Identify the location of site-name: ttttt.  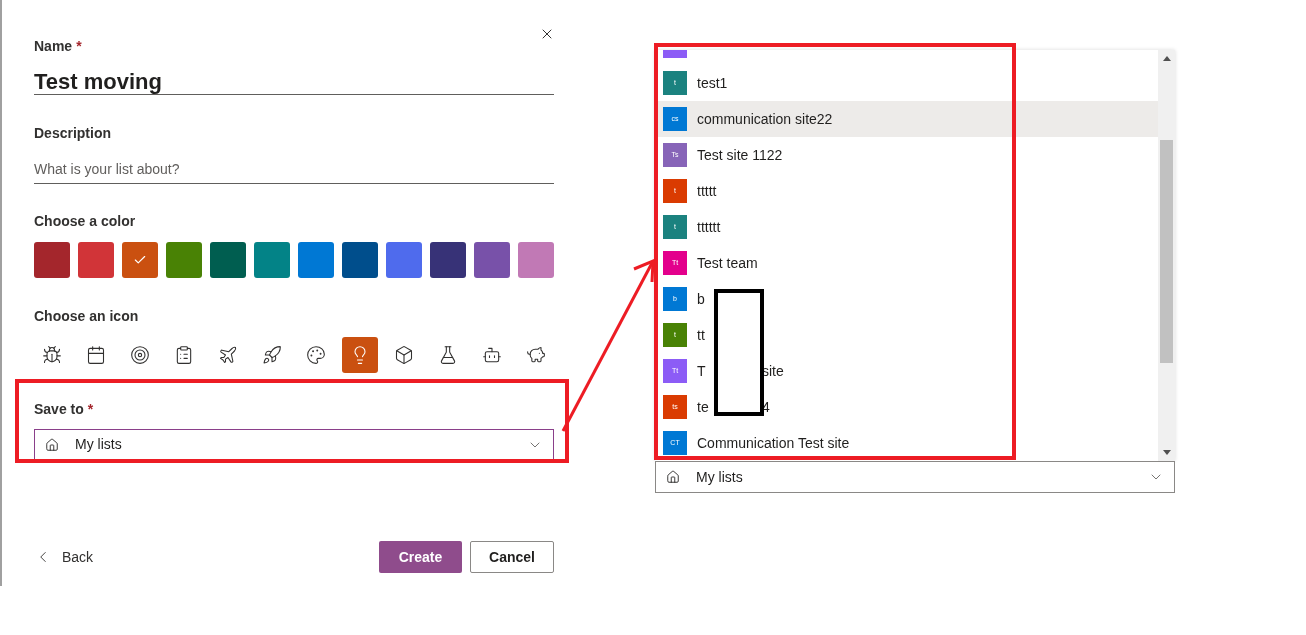
(707, 191).